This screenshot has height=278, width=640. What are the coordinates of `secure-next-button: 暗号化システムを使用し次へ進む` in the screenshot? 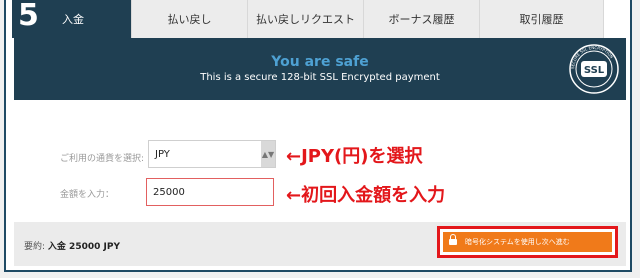 It's located at (527, 242).